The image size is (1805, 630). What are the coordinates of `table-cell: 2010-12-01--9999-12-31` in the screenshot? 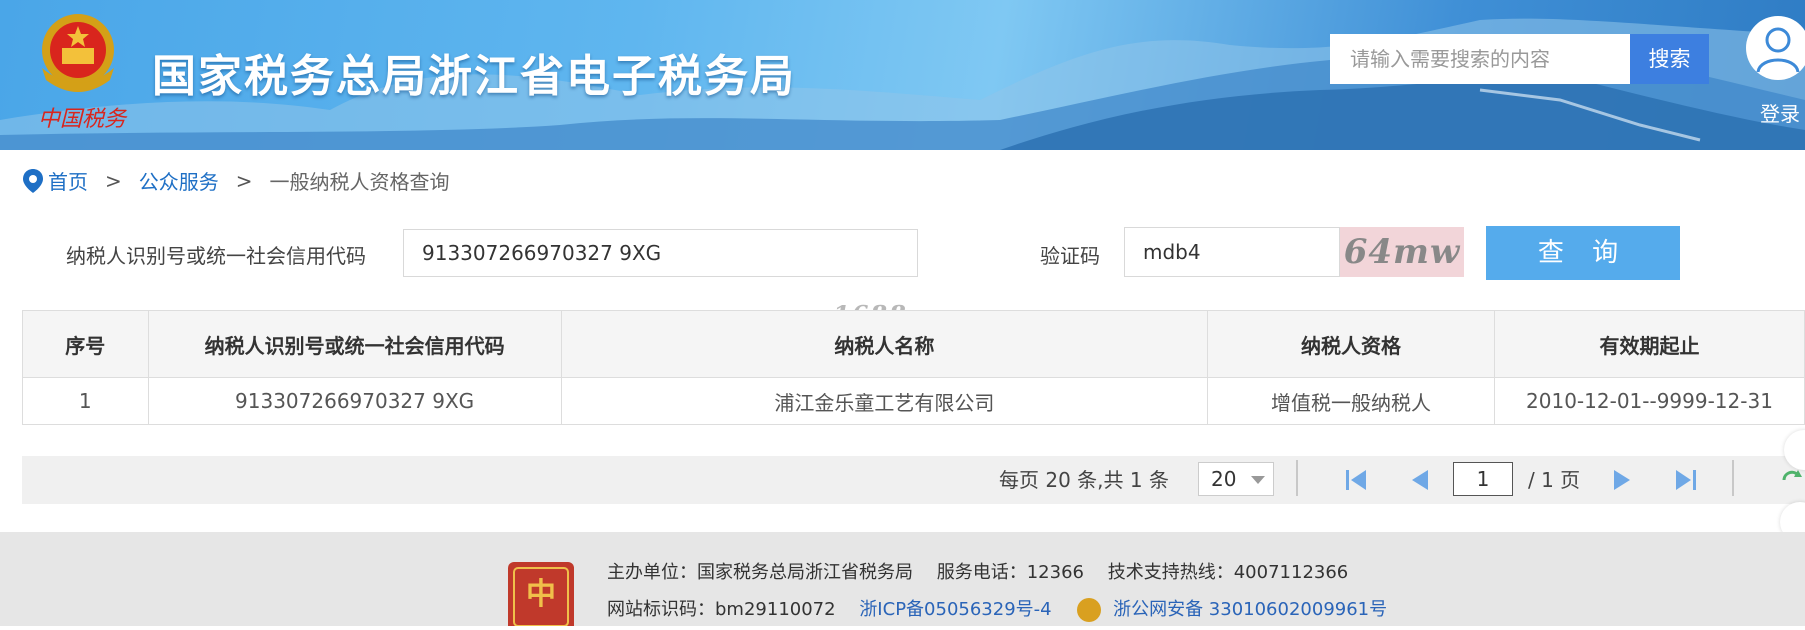 It's located at (1649, 401).